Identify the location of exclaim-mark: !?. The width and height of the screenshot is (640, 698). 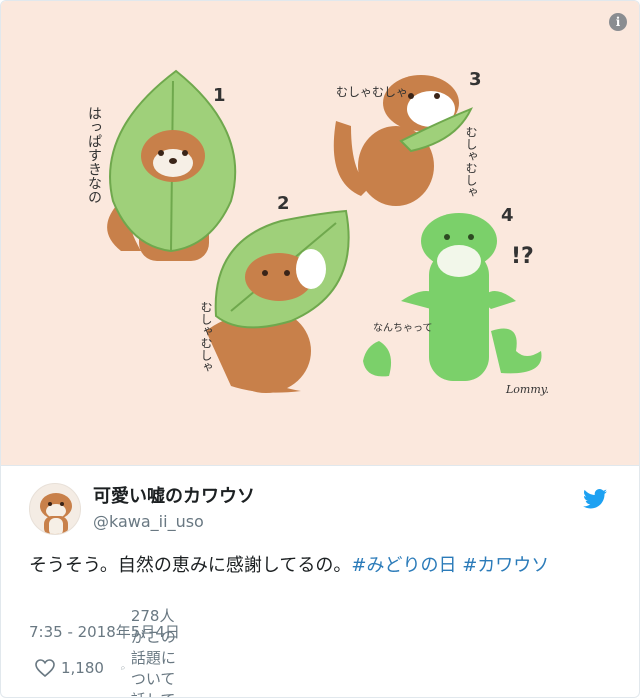
(522, 256).